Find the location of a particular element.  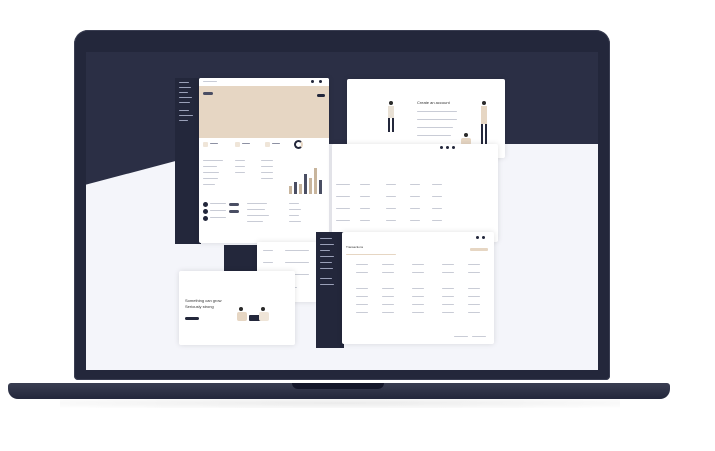

progress-ring is located at coordinates (298, 144).